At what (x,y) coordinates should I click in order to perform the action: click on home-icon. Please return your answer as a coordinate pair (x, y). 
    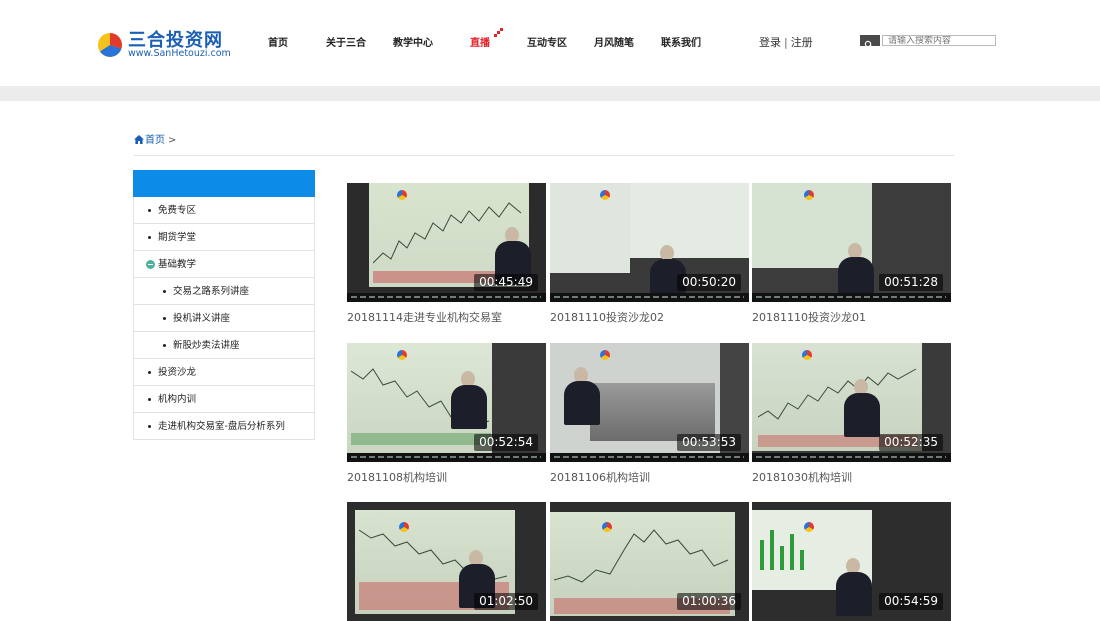
    Looking at the image, I should click on (139, 139).